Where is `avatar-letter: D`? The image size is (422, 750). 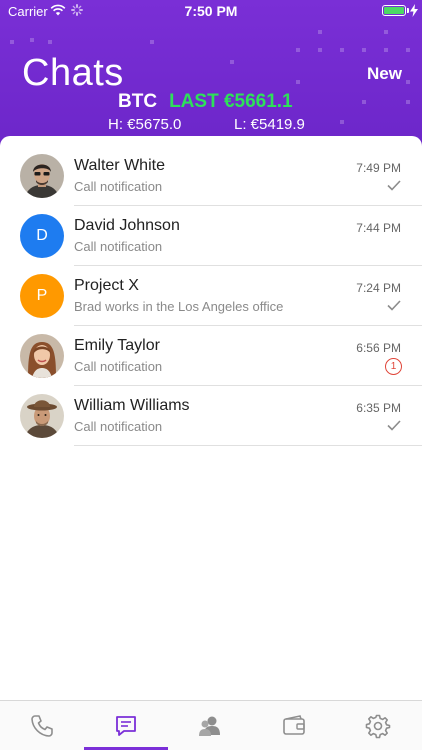
avatar-letter: D is located at coordinates (42, 236).